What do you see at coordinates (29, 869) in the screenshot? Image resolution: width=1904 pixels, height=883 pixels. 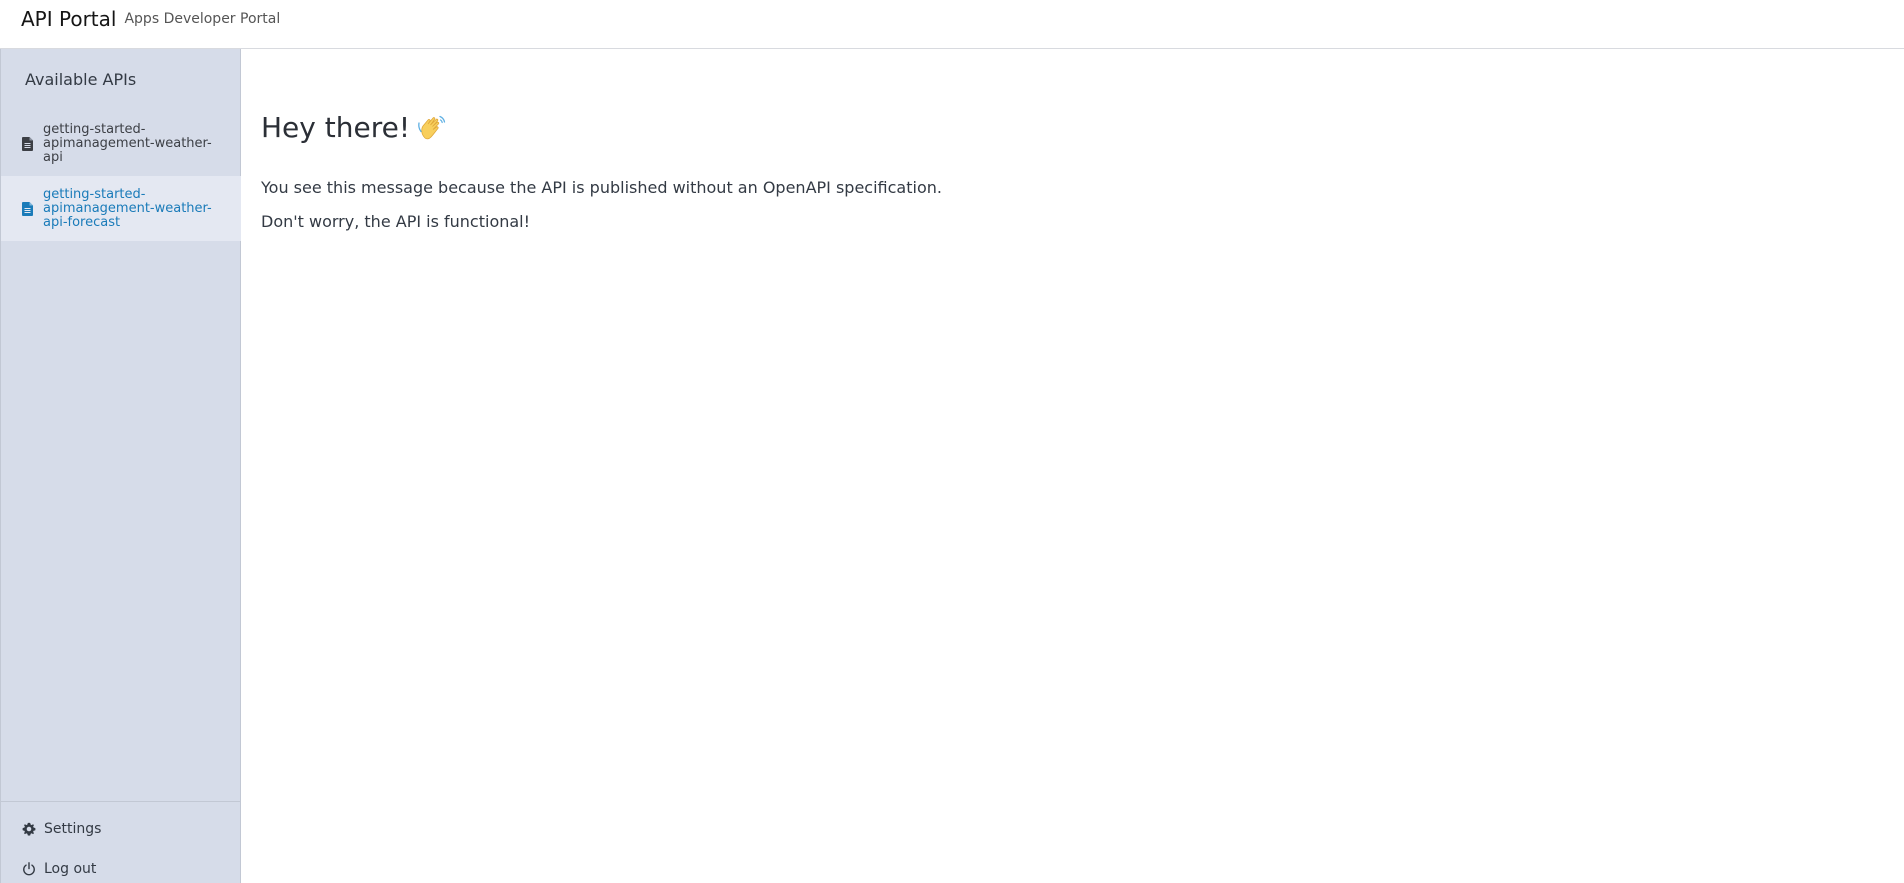 I see `power-icon` at bounding box center [29, 869].